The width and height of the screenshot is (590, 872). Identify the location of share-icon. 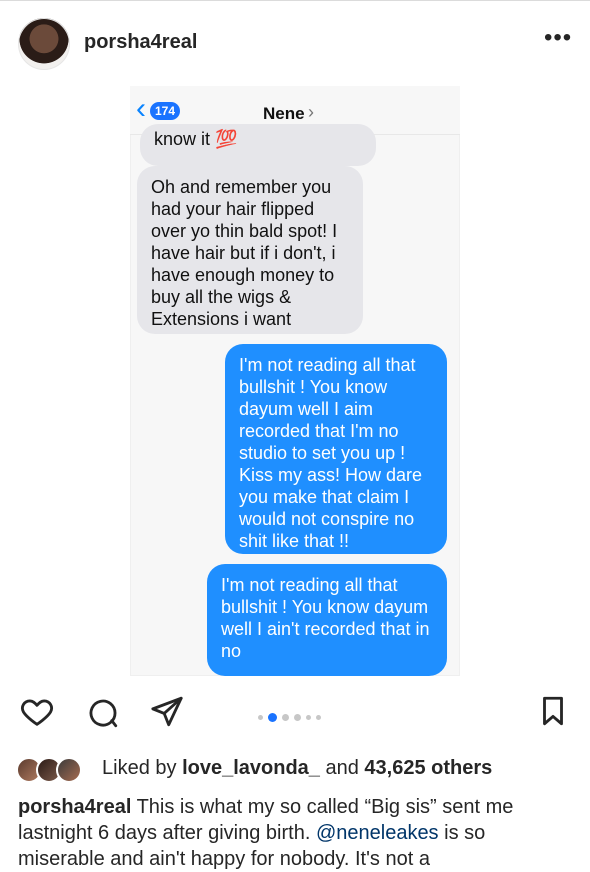
(167, 711).